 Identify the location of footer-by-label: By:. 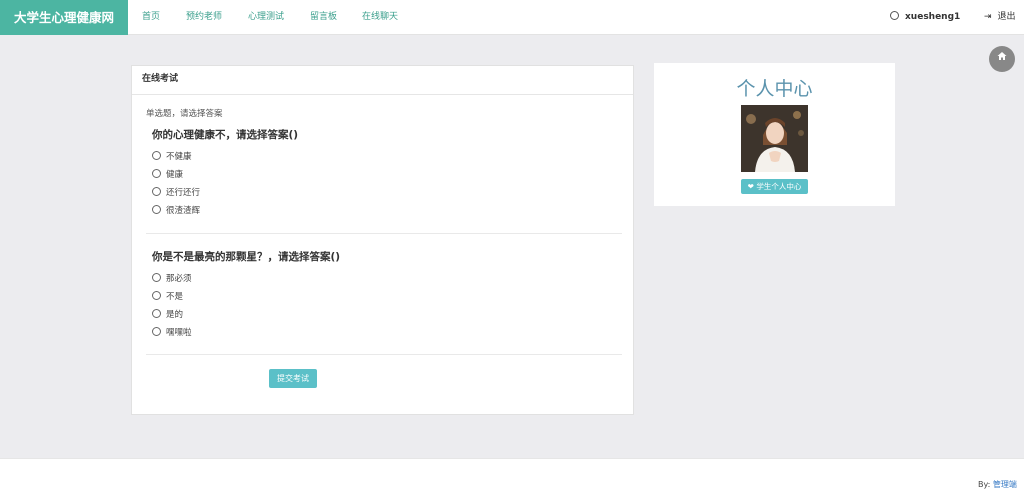
(984, 484).